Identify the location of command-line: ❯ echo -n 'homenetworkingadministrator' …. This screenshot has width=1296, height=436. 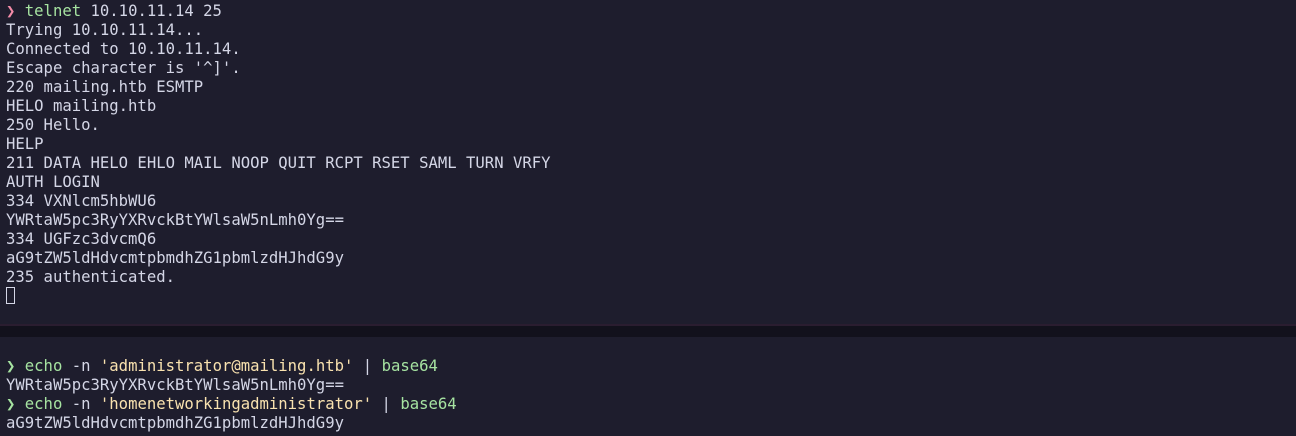
(651, 404).